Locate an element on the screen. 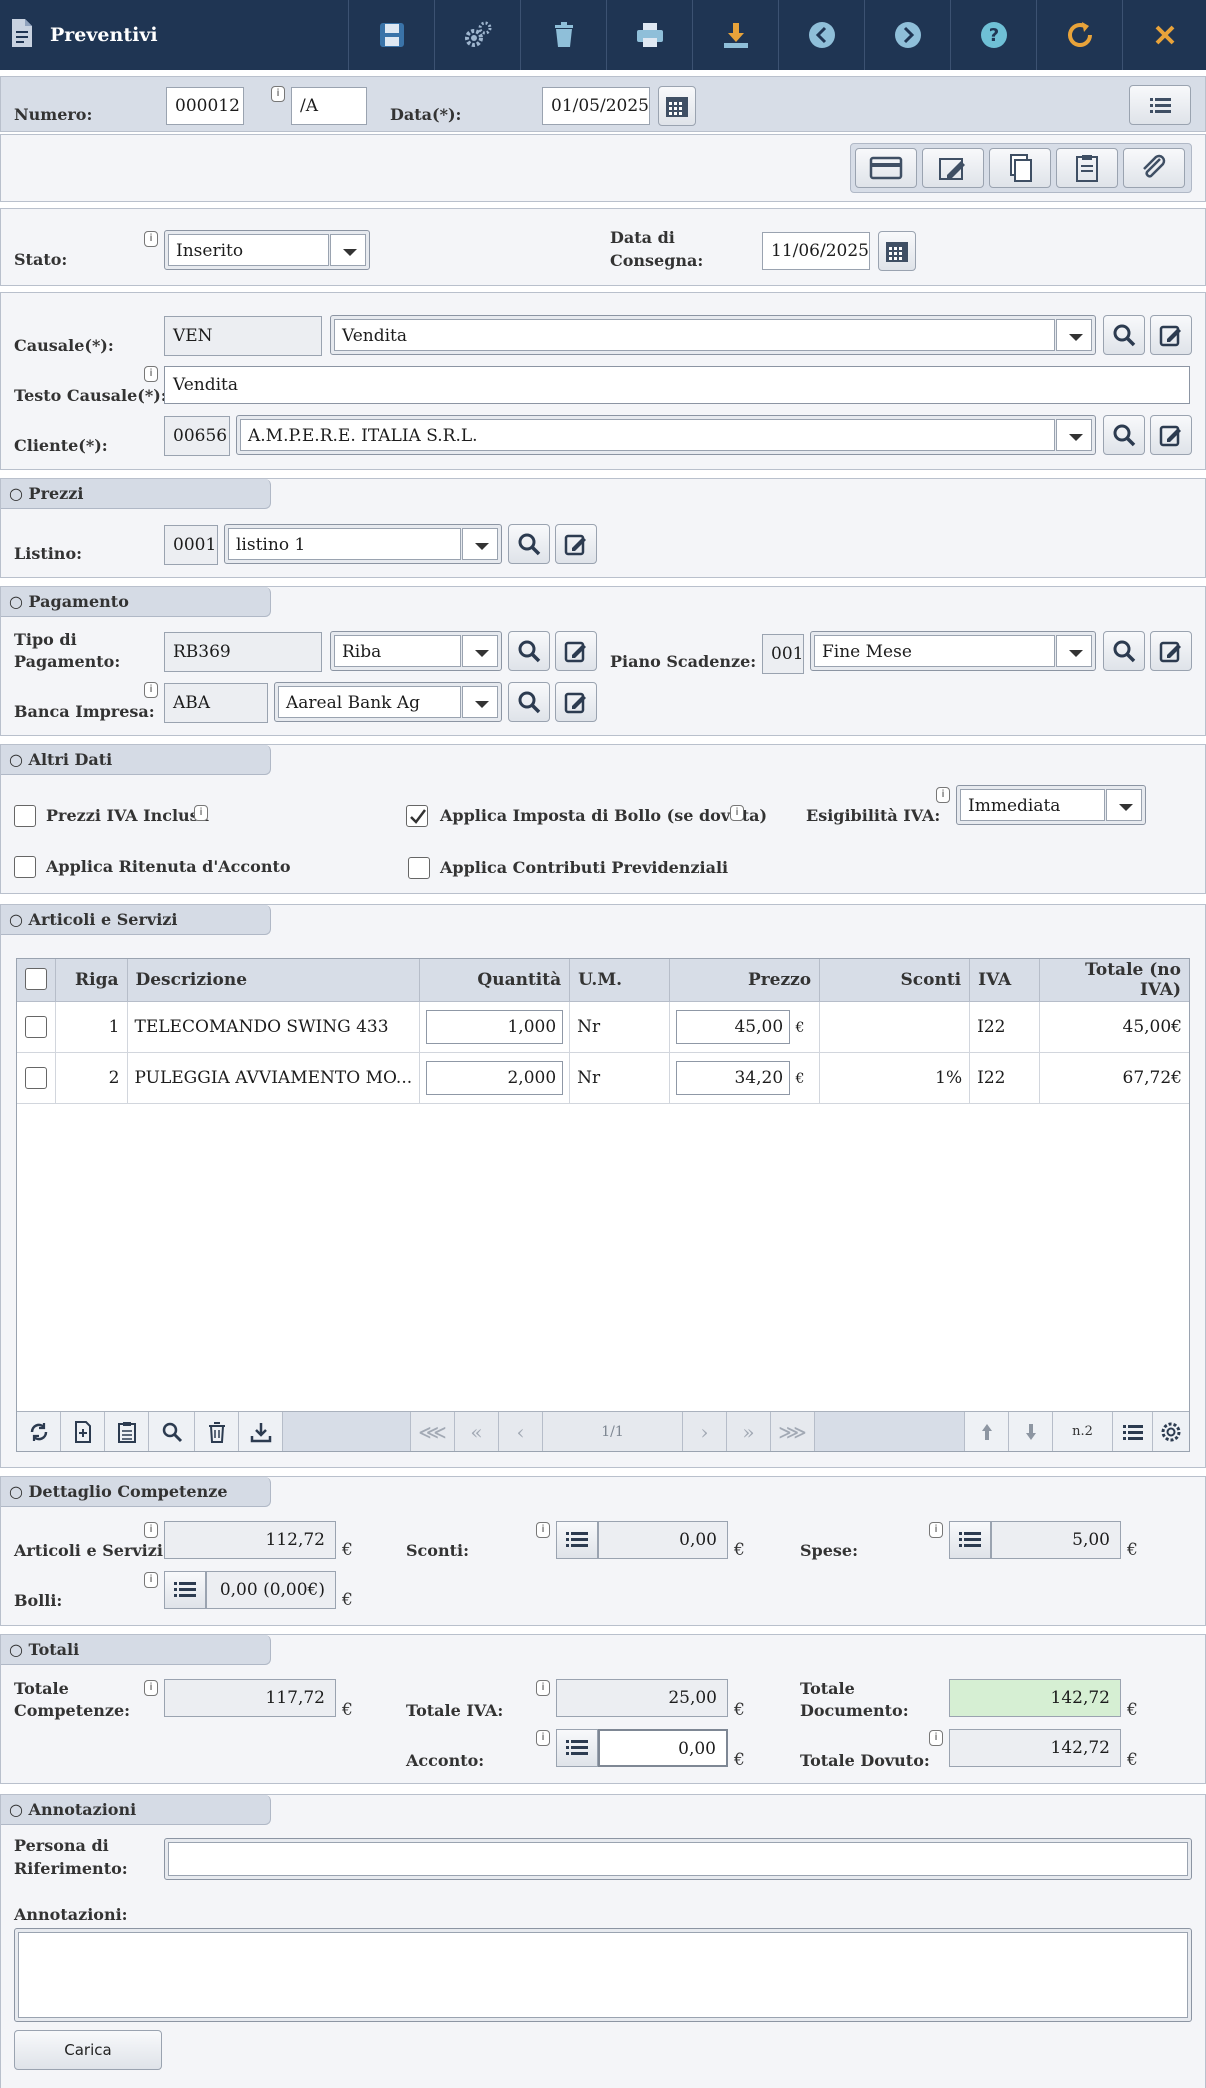  column-header-prezzo: Prezzo is located at coordinates (745, 980).